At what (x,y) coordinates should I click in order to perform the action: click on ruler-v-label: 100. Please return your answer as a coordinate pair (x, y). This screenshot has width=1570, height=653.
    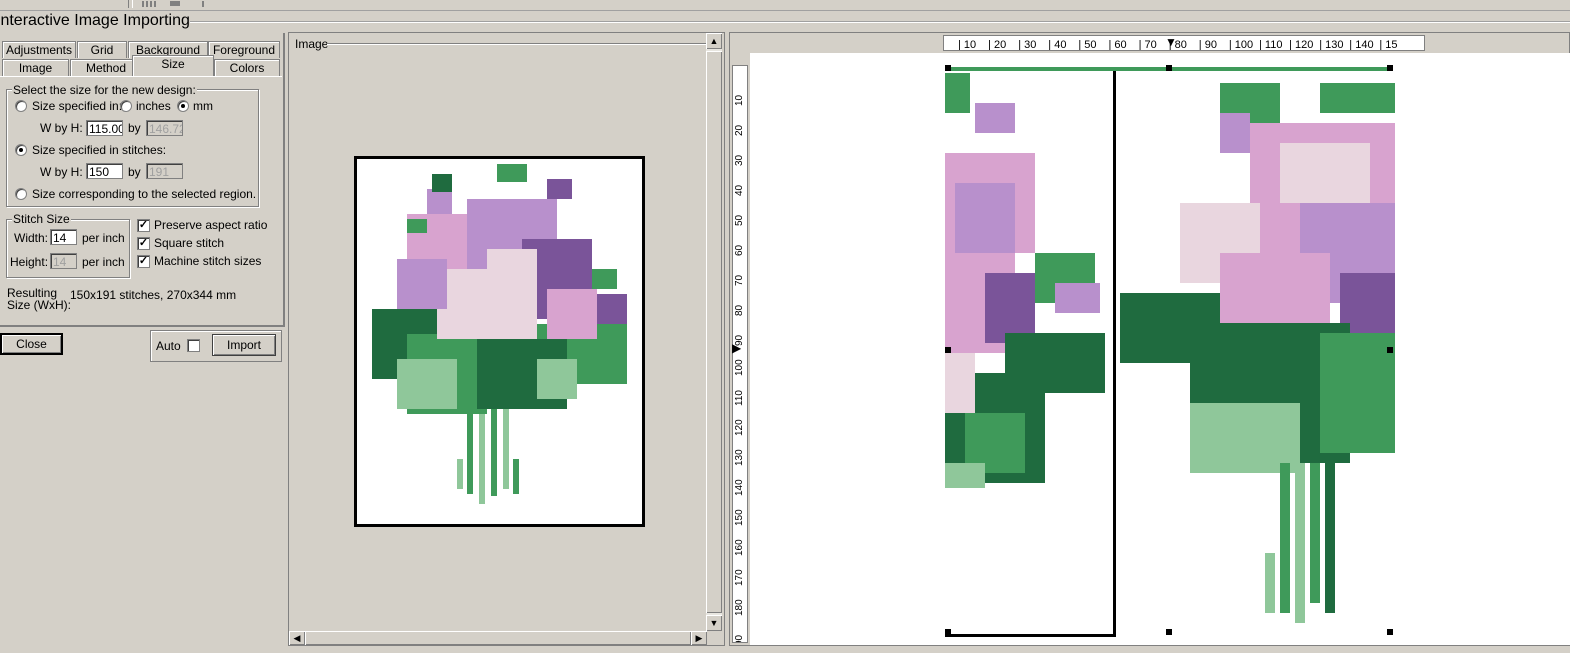
    Looking at the image, I should click on (739, 367).